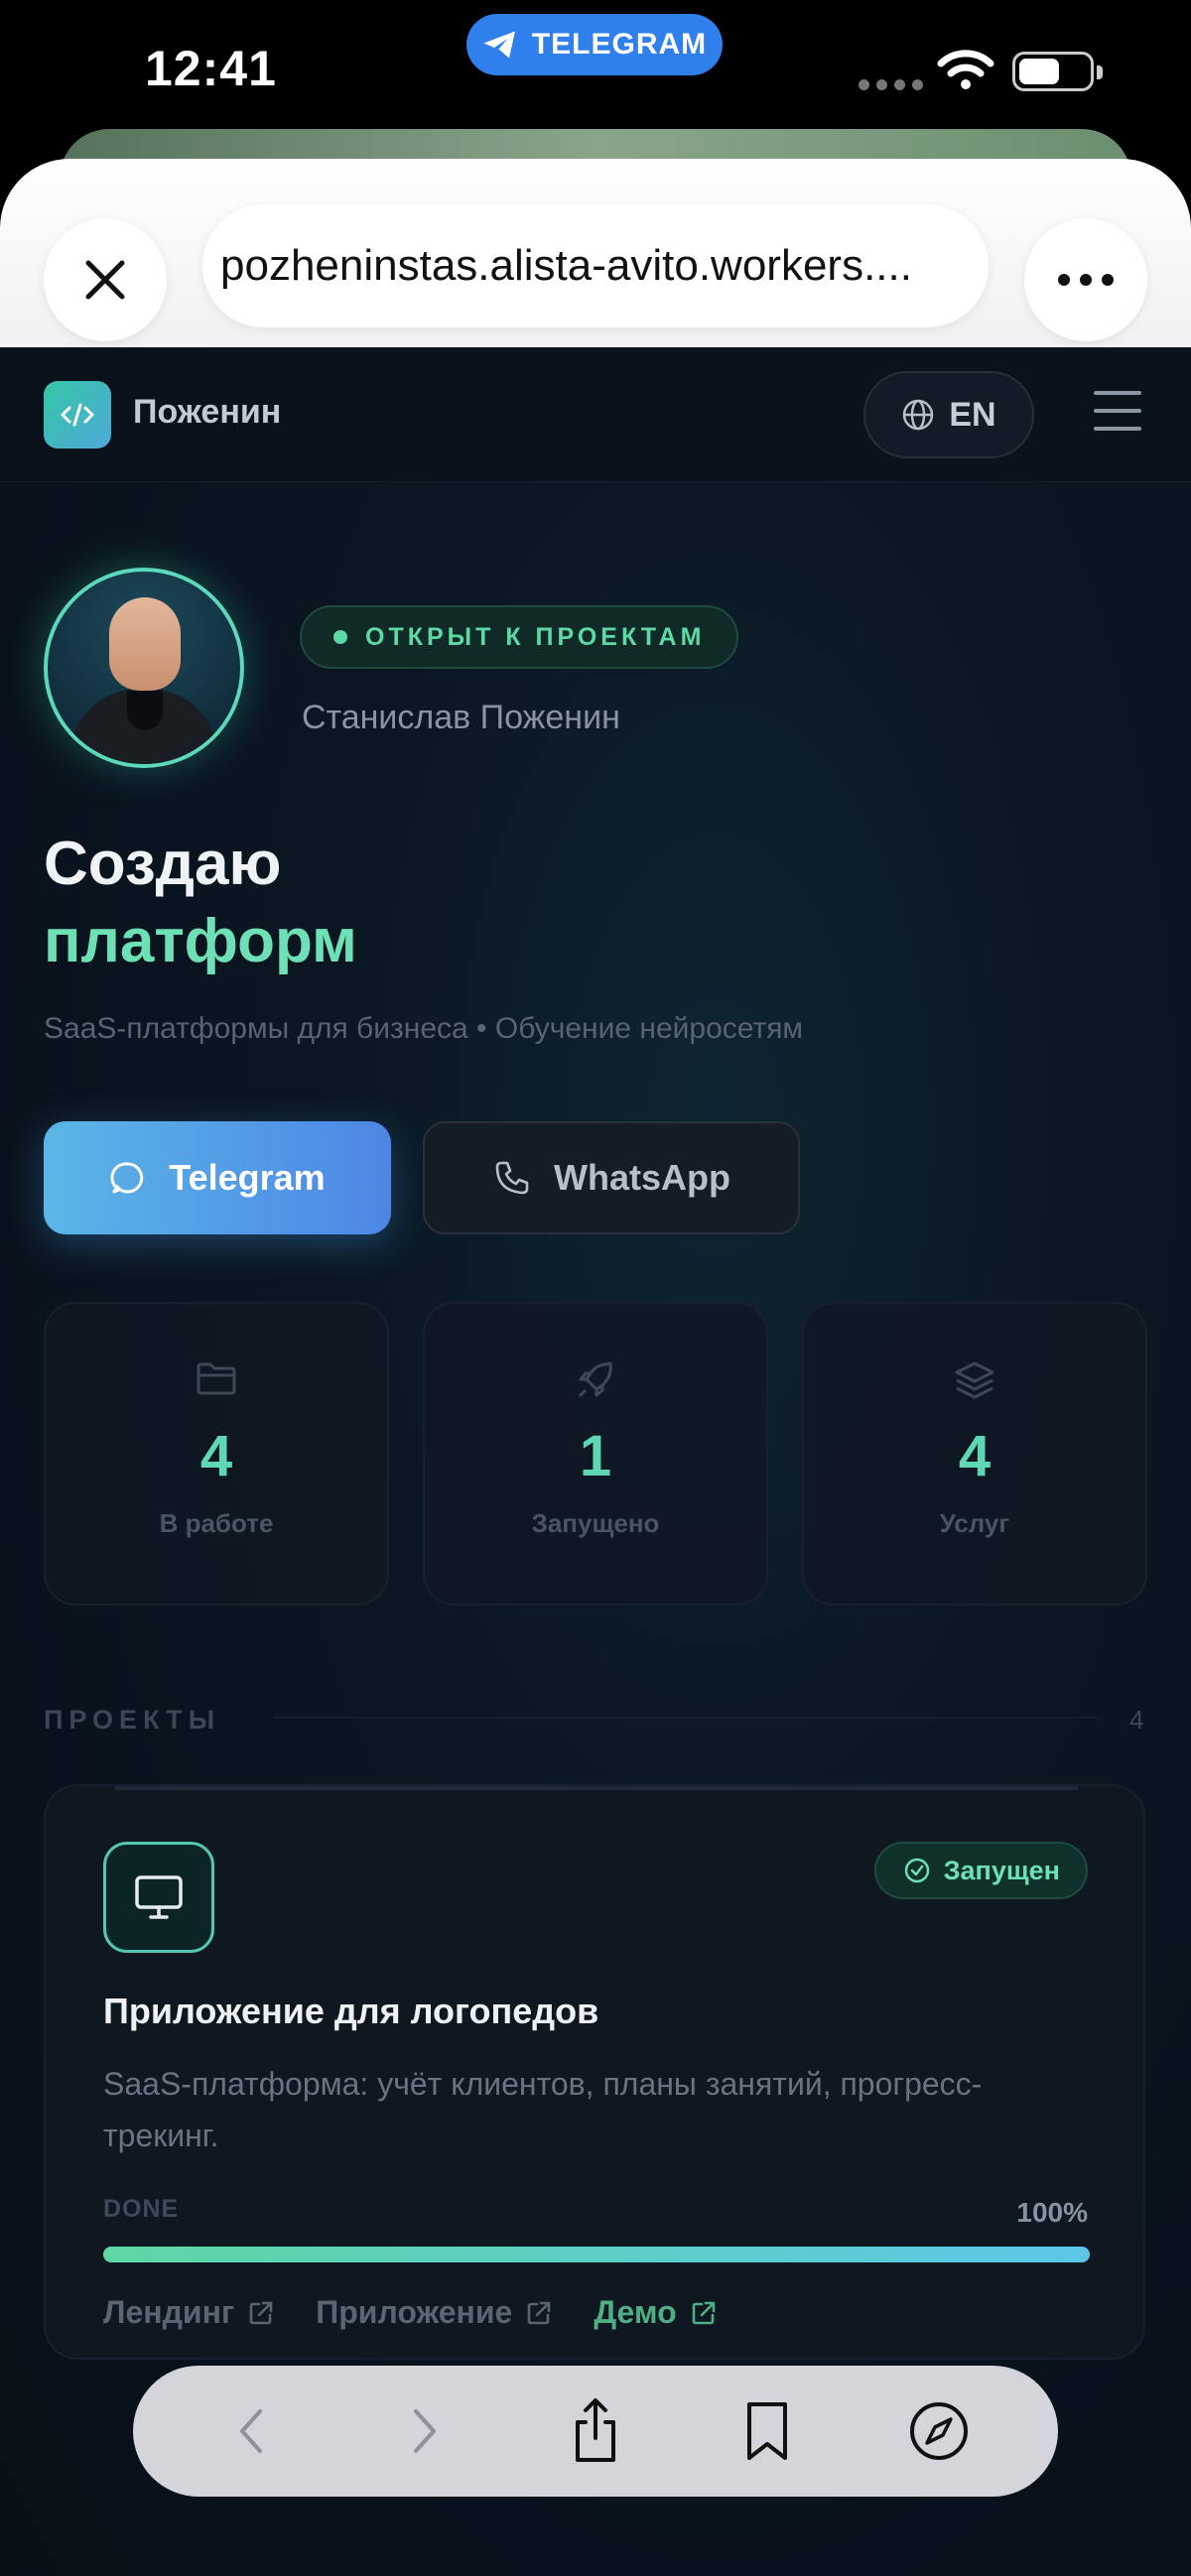 This screenshot has width=1191, height=2576. I want to click on hamburger-menu-icon, so click(1118, 411).